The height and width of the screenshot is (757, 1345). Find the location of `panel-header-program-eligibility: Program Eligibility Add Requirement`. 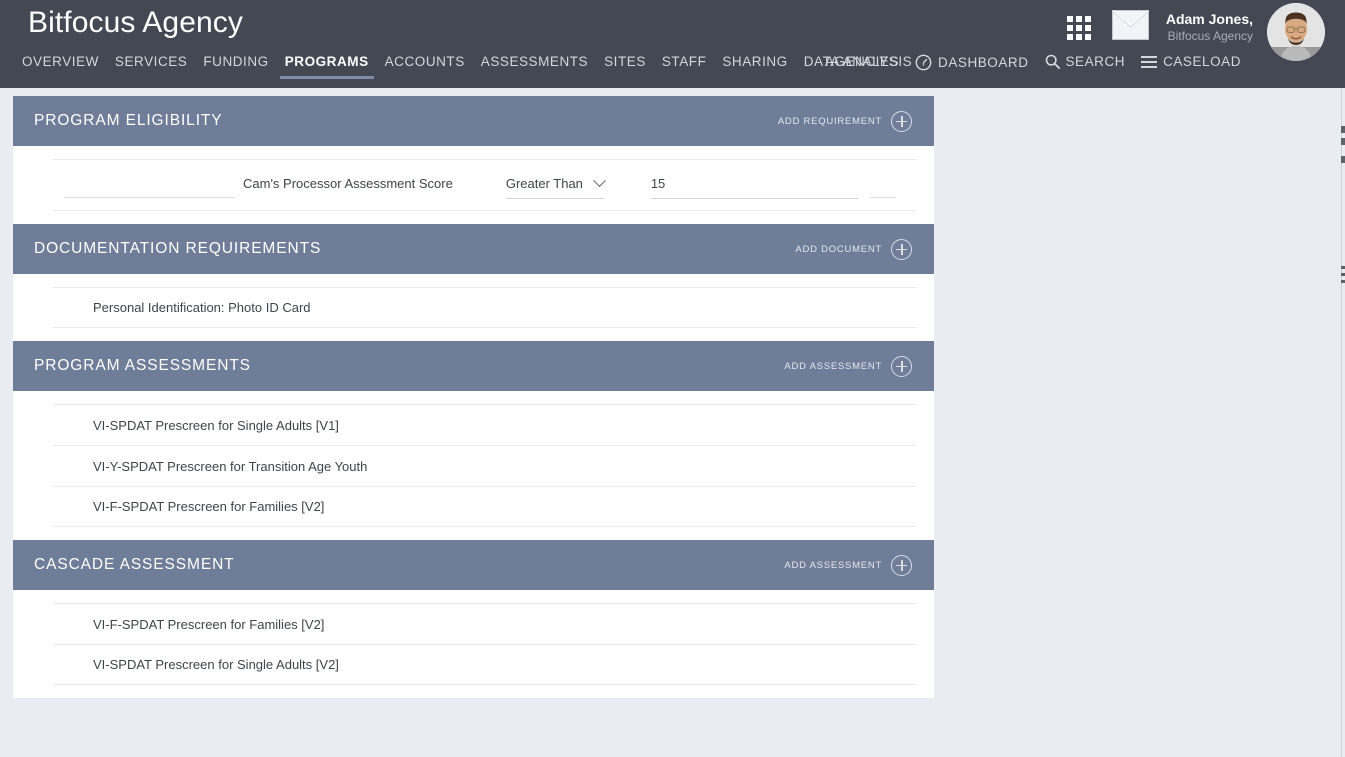

panel-header-program-eligibility: Program Eligibility Add Requirement is located at coordinates (473, 121).